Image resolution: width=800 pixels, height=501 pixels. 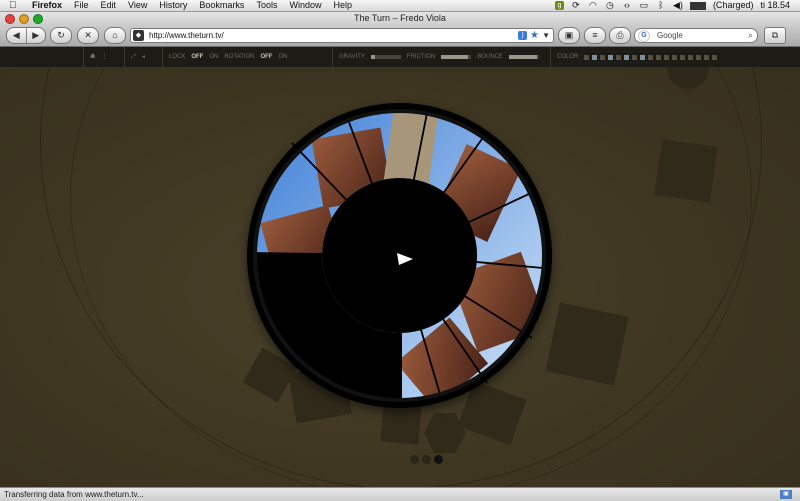 I want to click on rotation-on-toggle: ON, so click(x=282, y=57).